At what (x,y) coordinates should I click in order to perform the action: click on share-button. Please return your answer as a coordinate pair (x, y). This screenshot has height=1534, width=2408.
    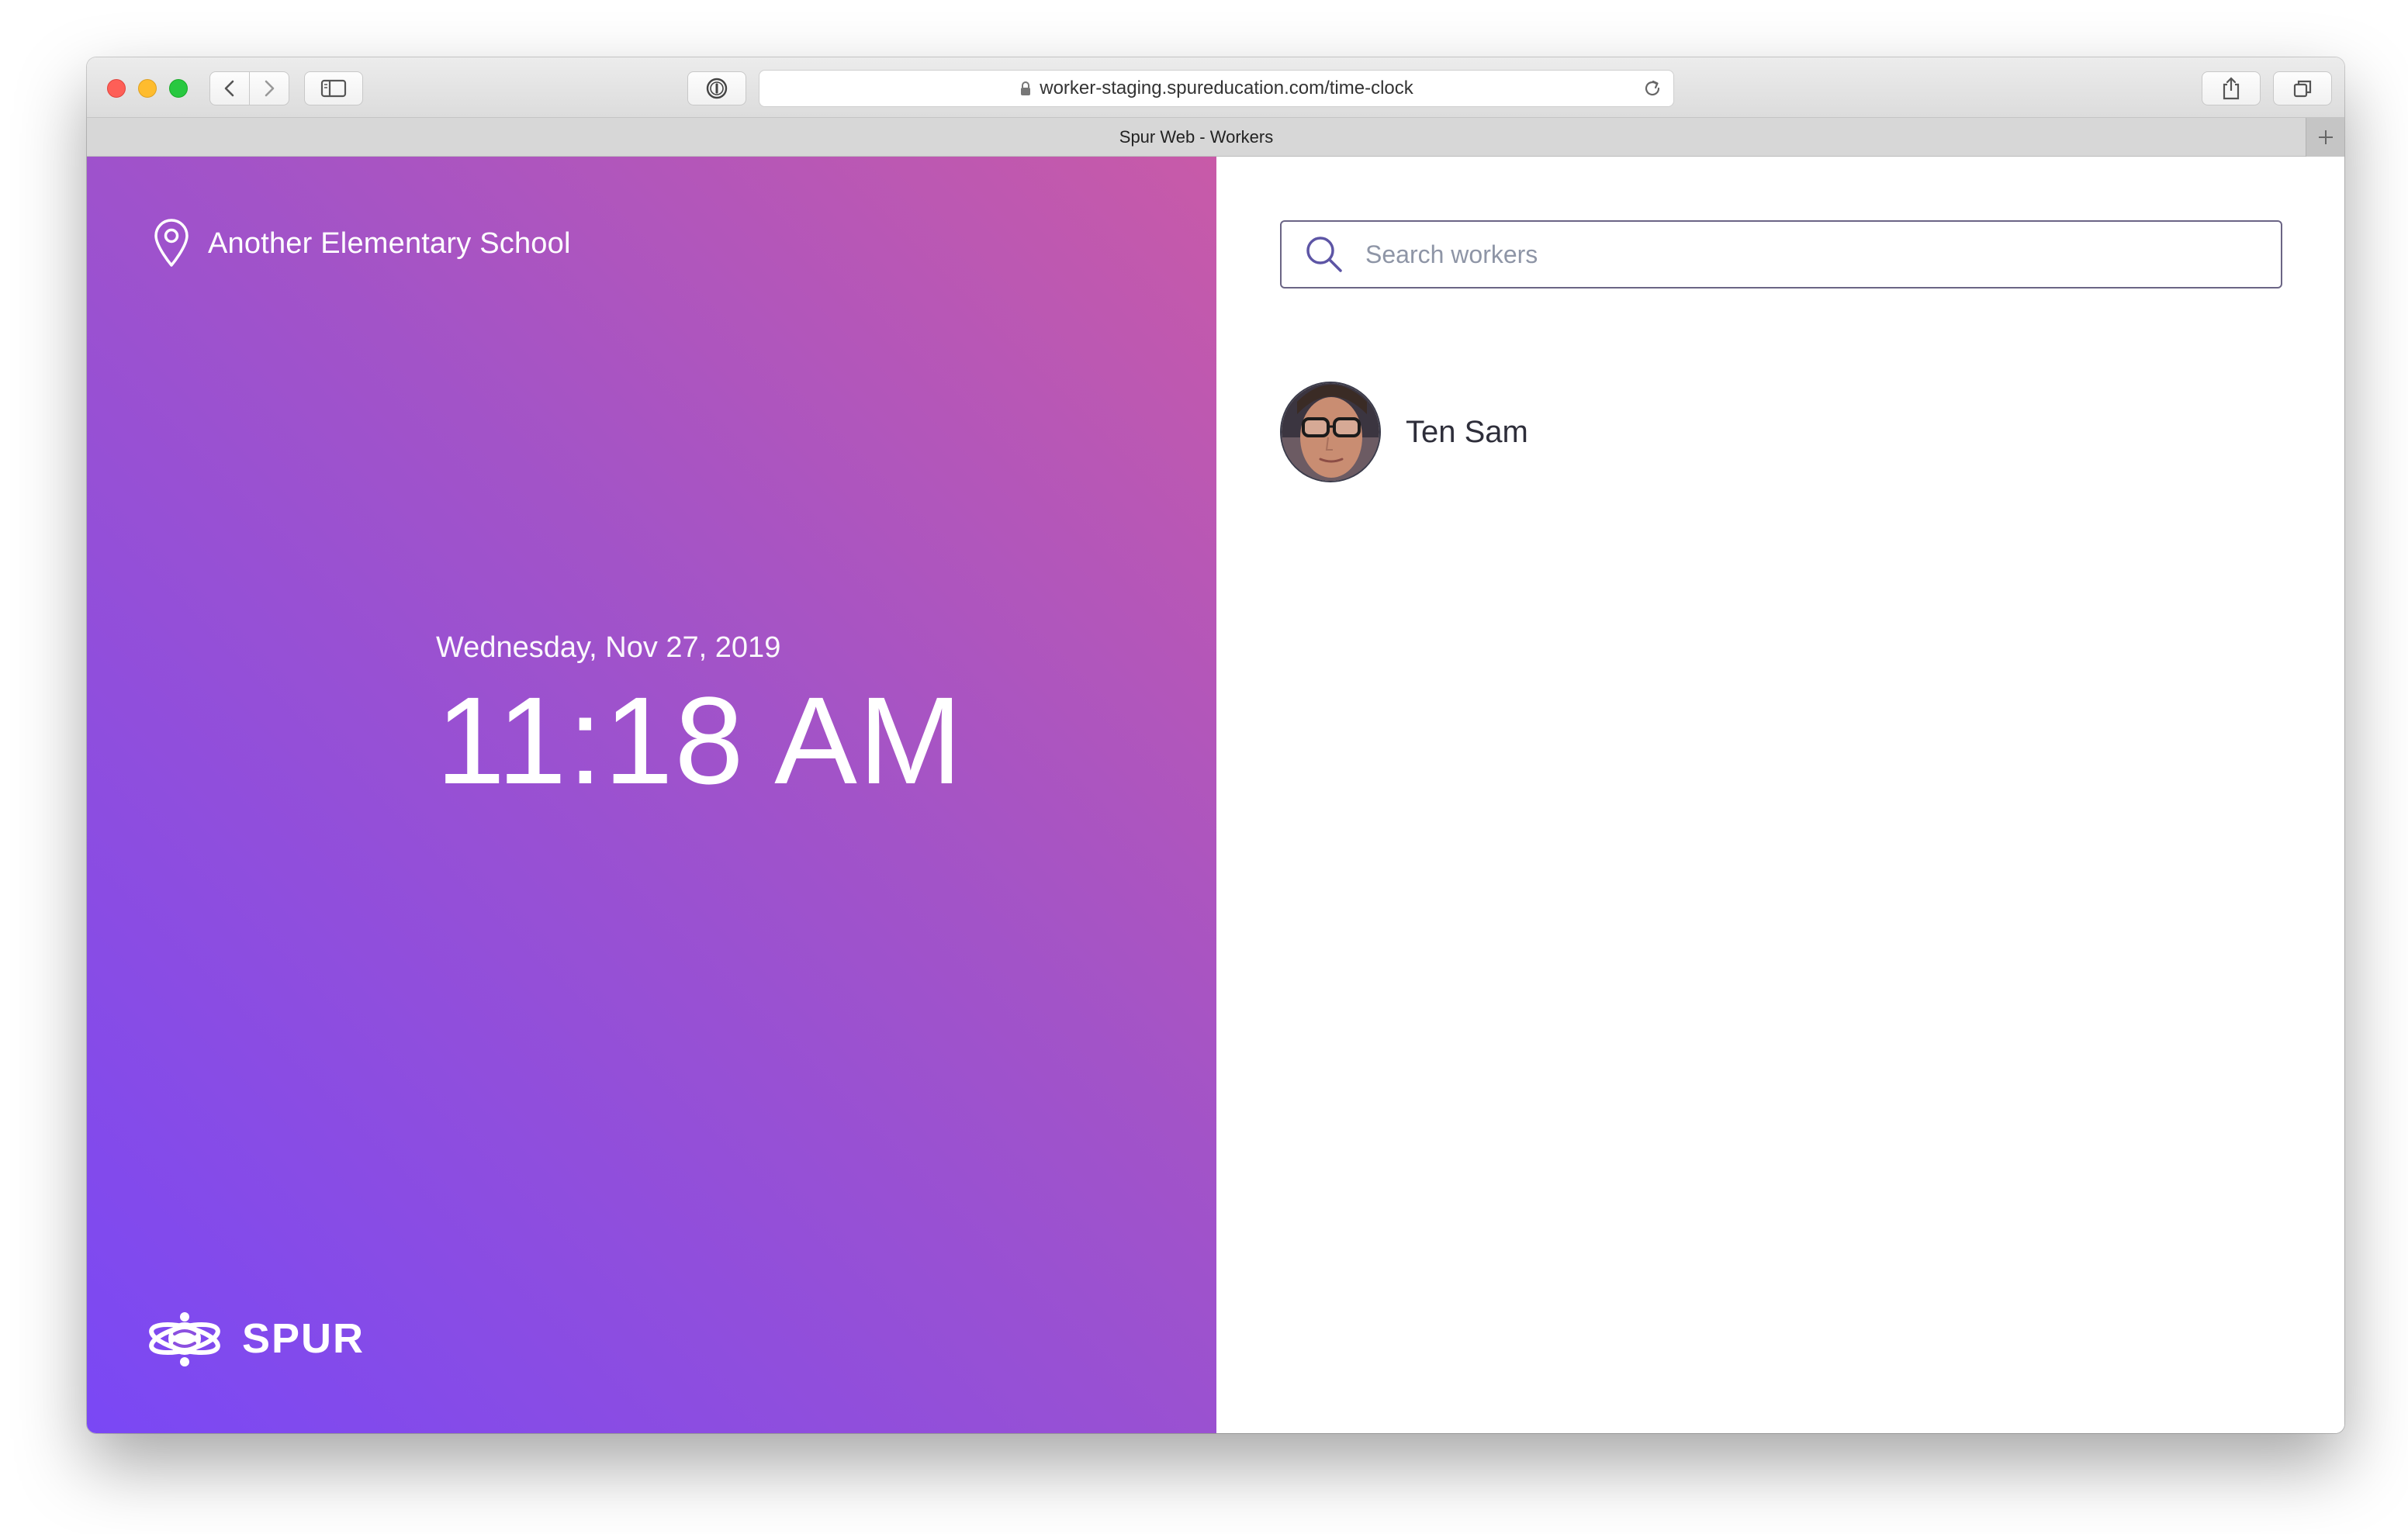
    Looking at the image, I should click on (2231, 88).